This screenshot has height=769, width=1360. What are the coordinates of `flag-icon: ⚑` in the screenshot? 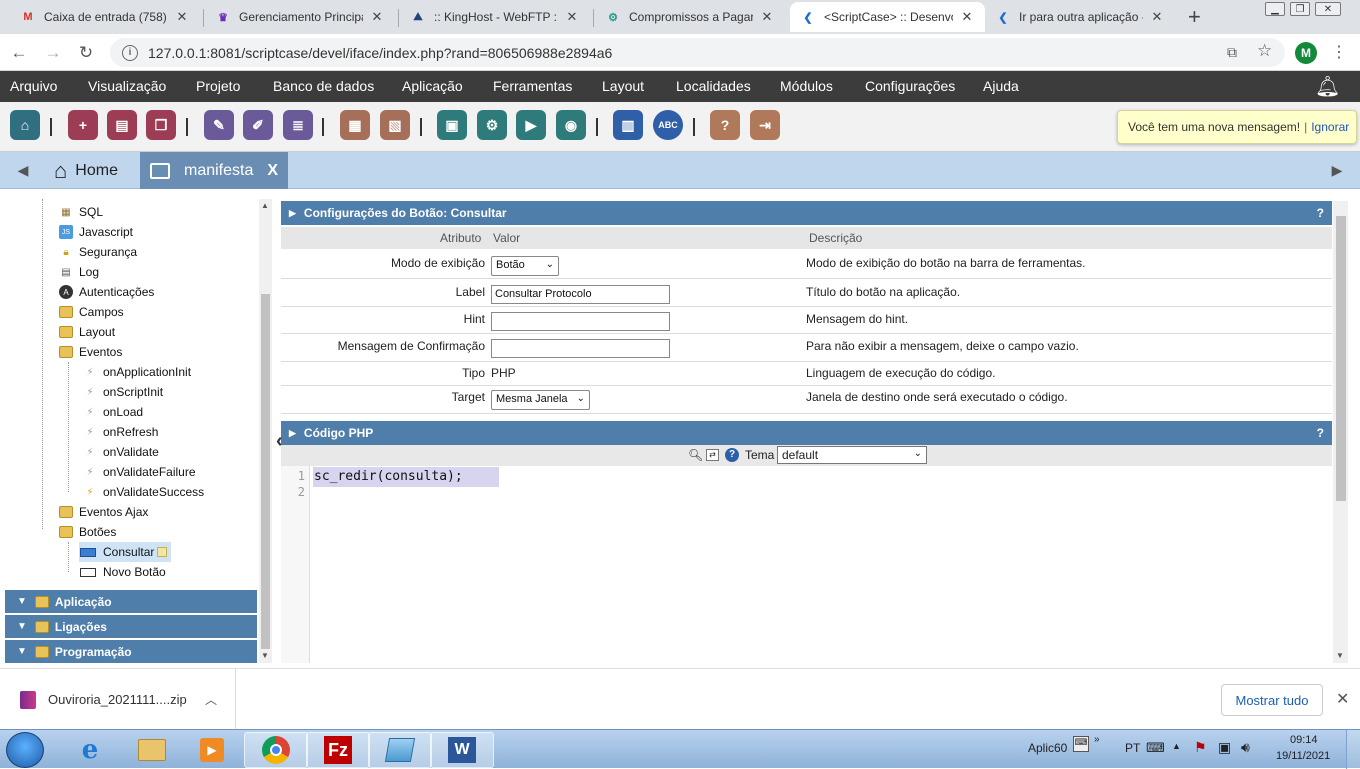 It's located at (1200, 747).